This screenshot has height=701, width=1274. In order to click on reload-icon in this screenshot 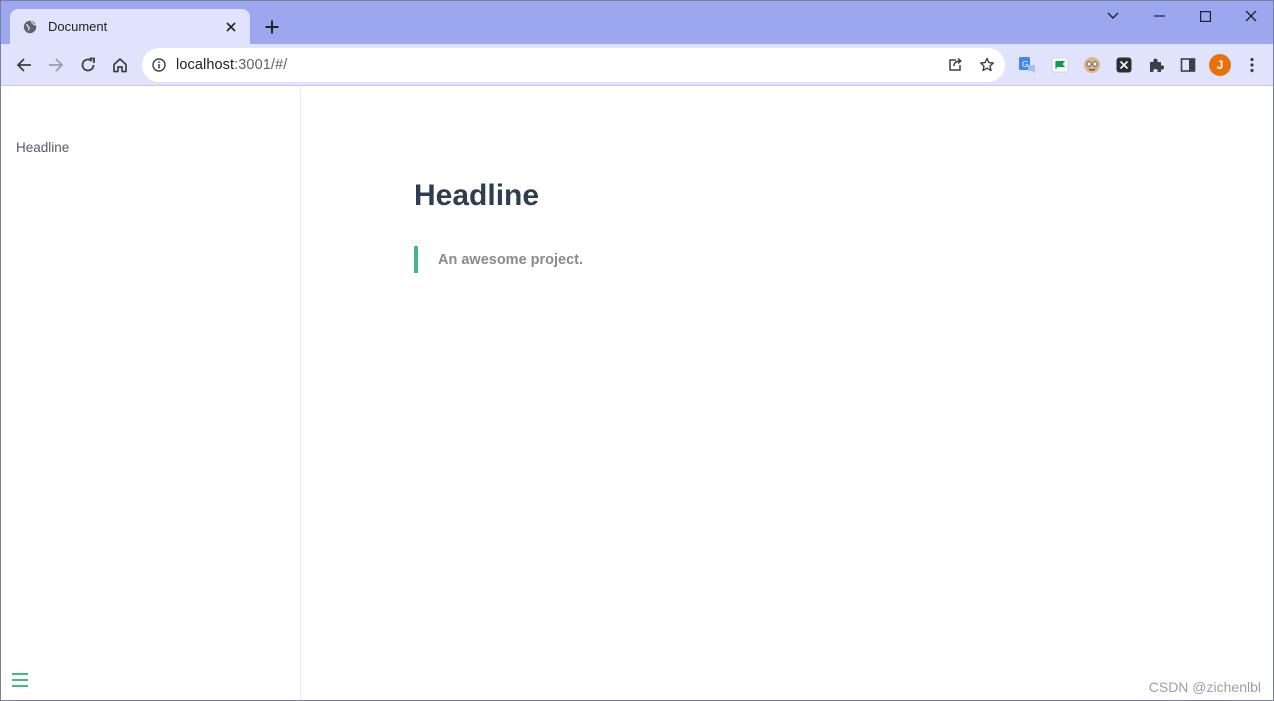, I will do `click(88, 65)`.